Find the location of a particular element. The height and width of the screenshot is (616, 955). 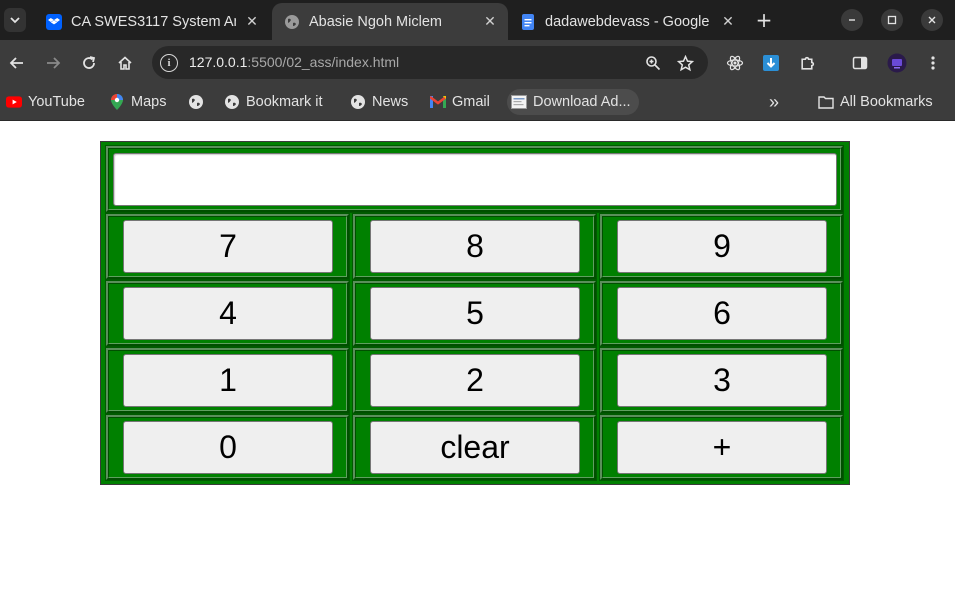

close-window-button is located at coordinates (932, 20).